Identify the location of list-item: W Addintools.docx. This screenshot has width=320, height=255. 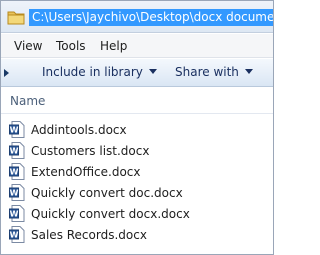
(127, 130).